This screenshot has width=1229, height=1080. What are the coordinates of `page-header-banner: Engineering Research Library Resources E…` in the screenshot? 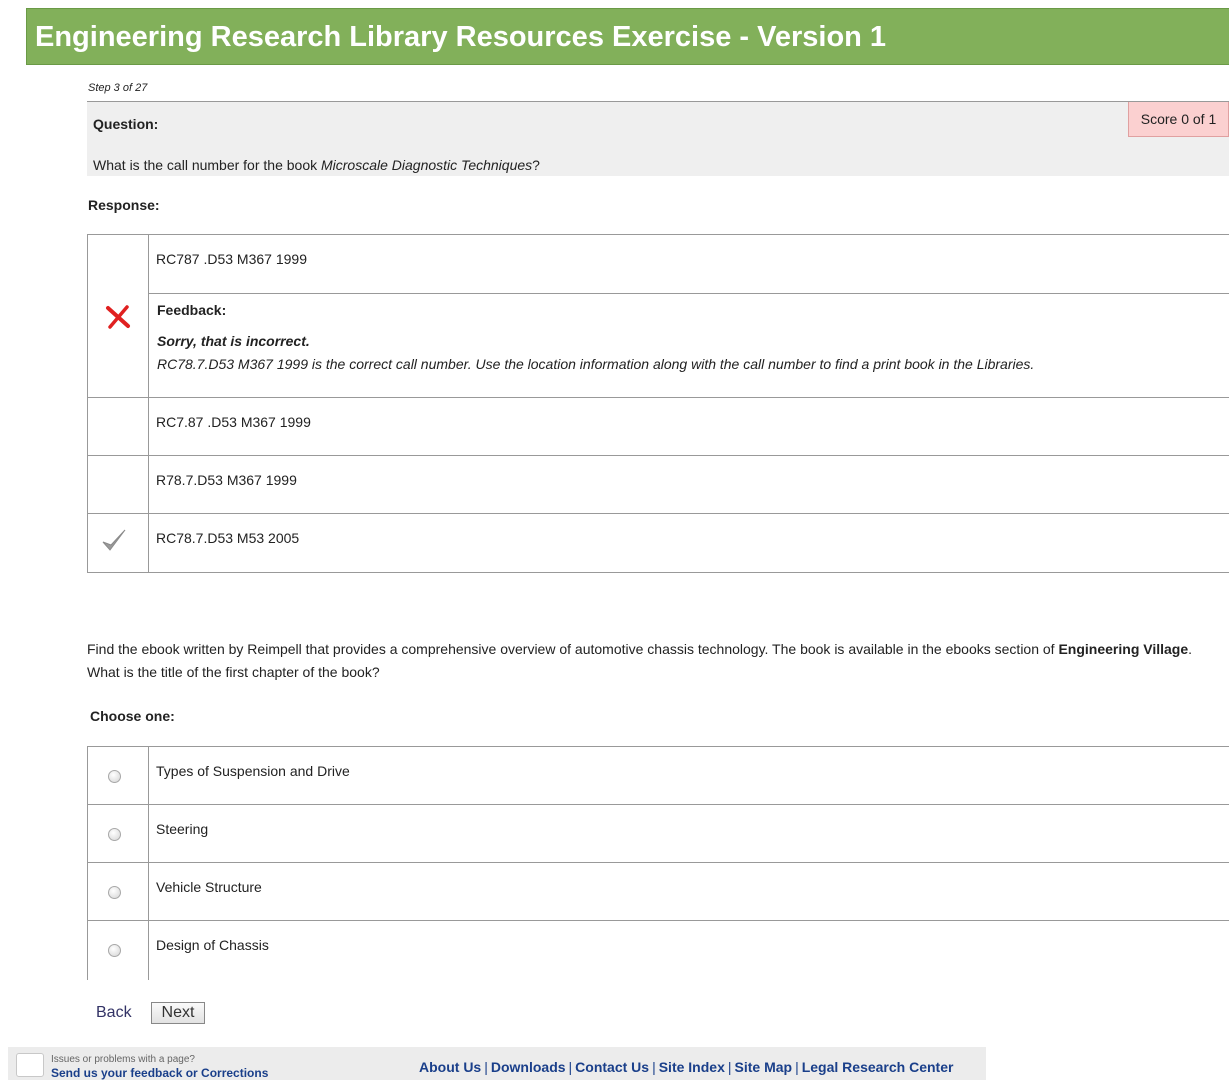 It's located at (627, 36).